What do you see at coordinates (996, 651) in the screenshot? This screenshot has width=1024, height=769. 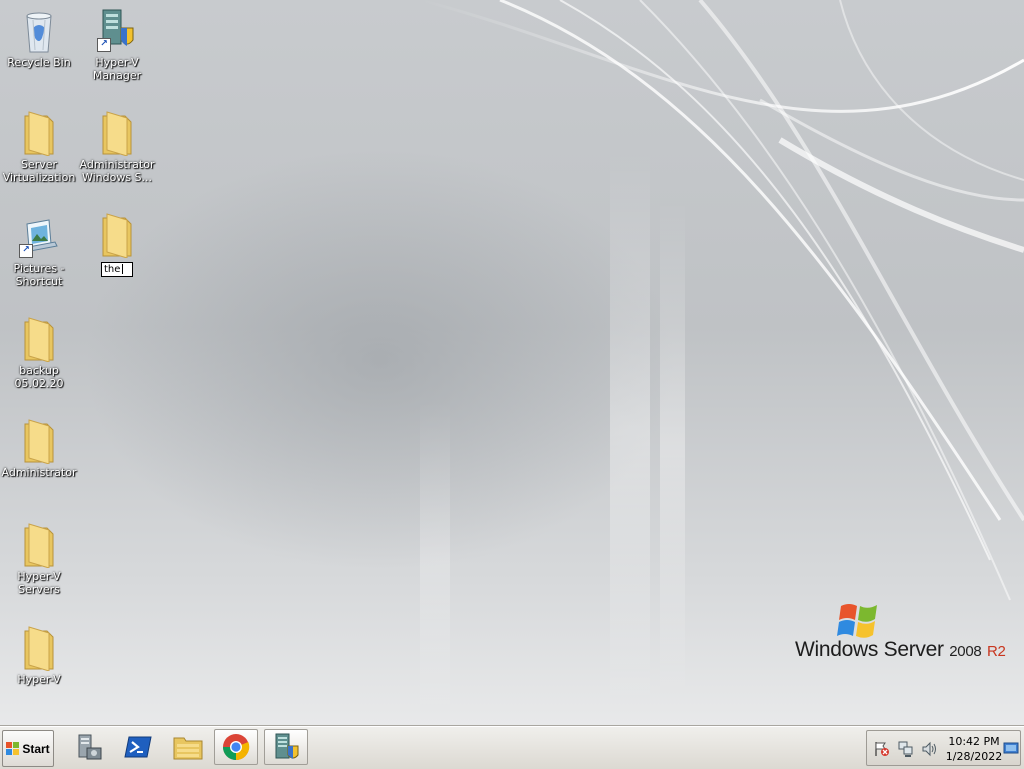 I see `brand-edition: R2` at bounding box center [996, 651].